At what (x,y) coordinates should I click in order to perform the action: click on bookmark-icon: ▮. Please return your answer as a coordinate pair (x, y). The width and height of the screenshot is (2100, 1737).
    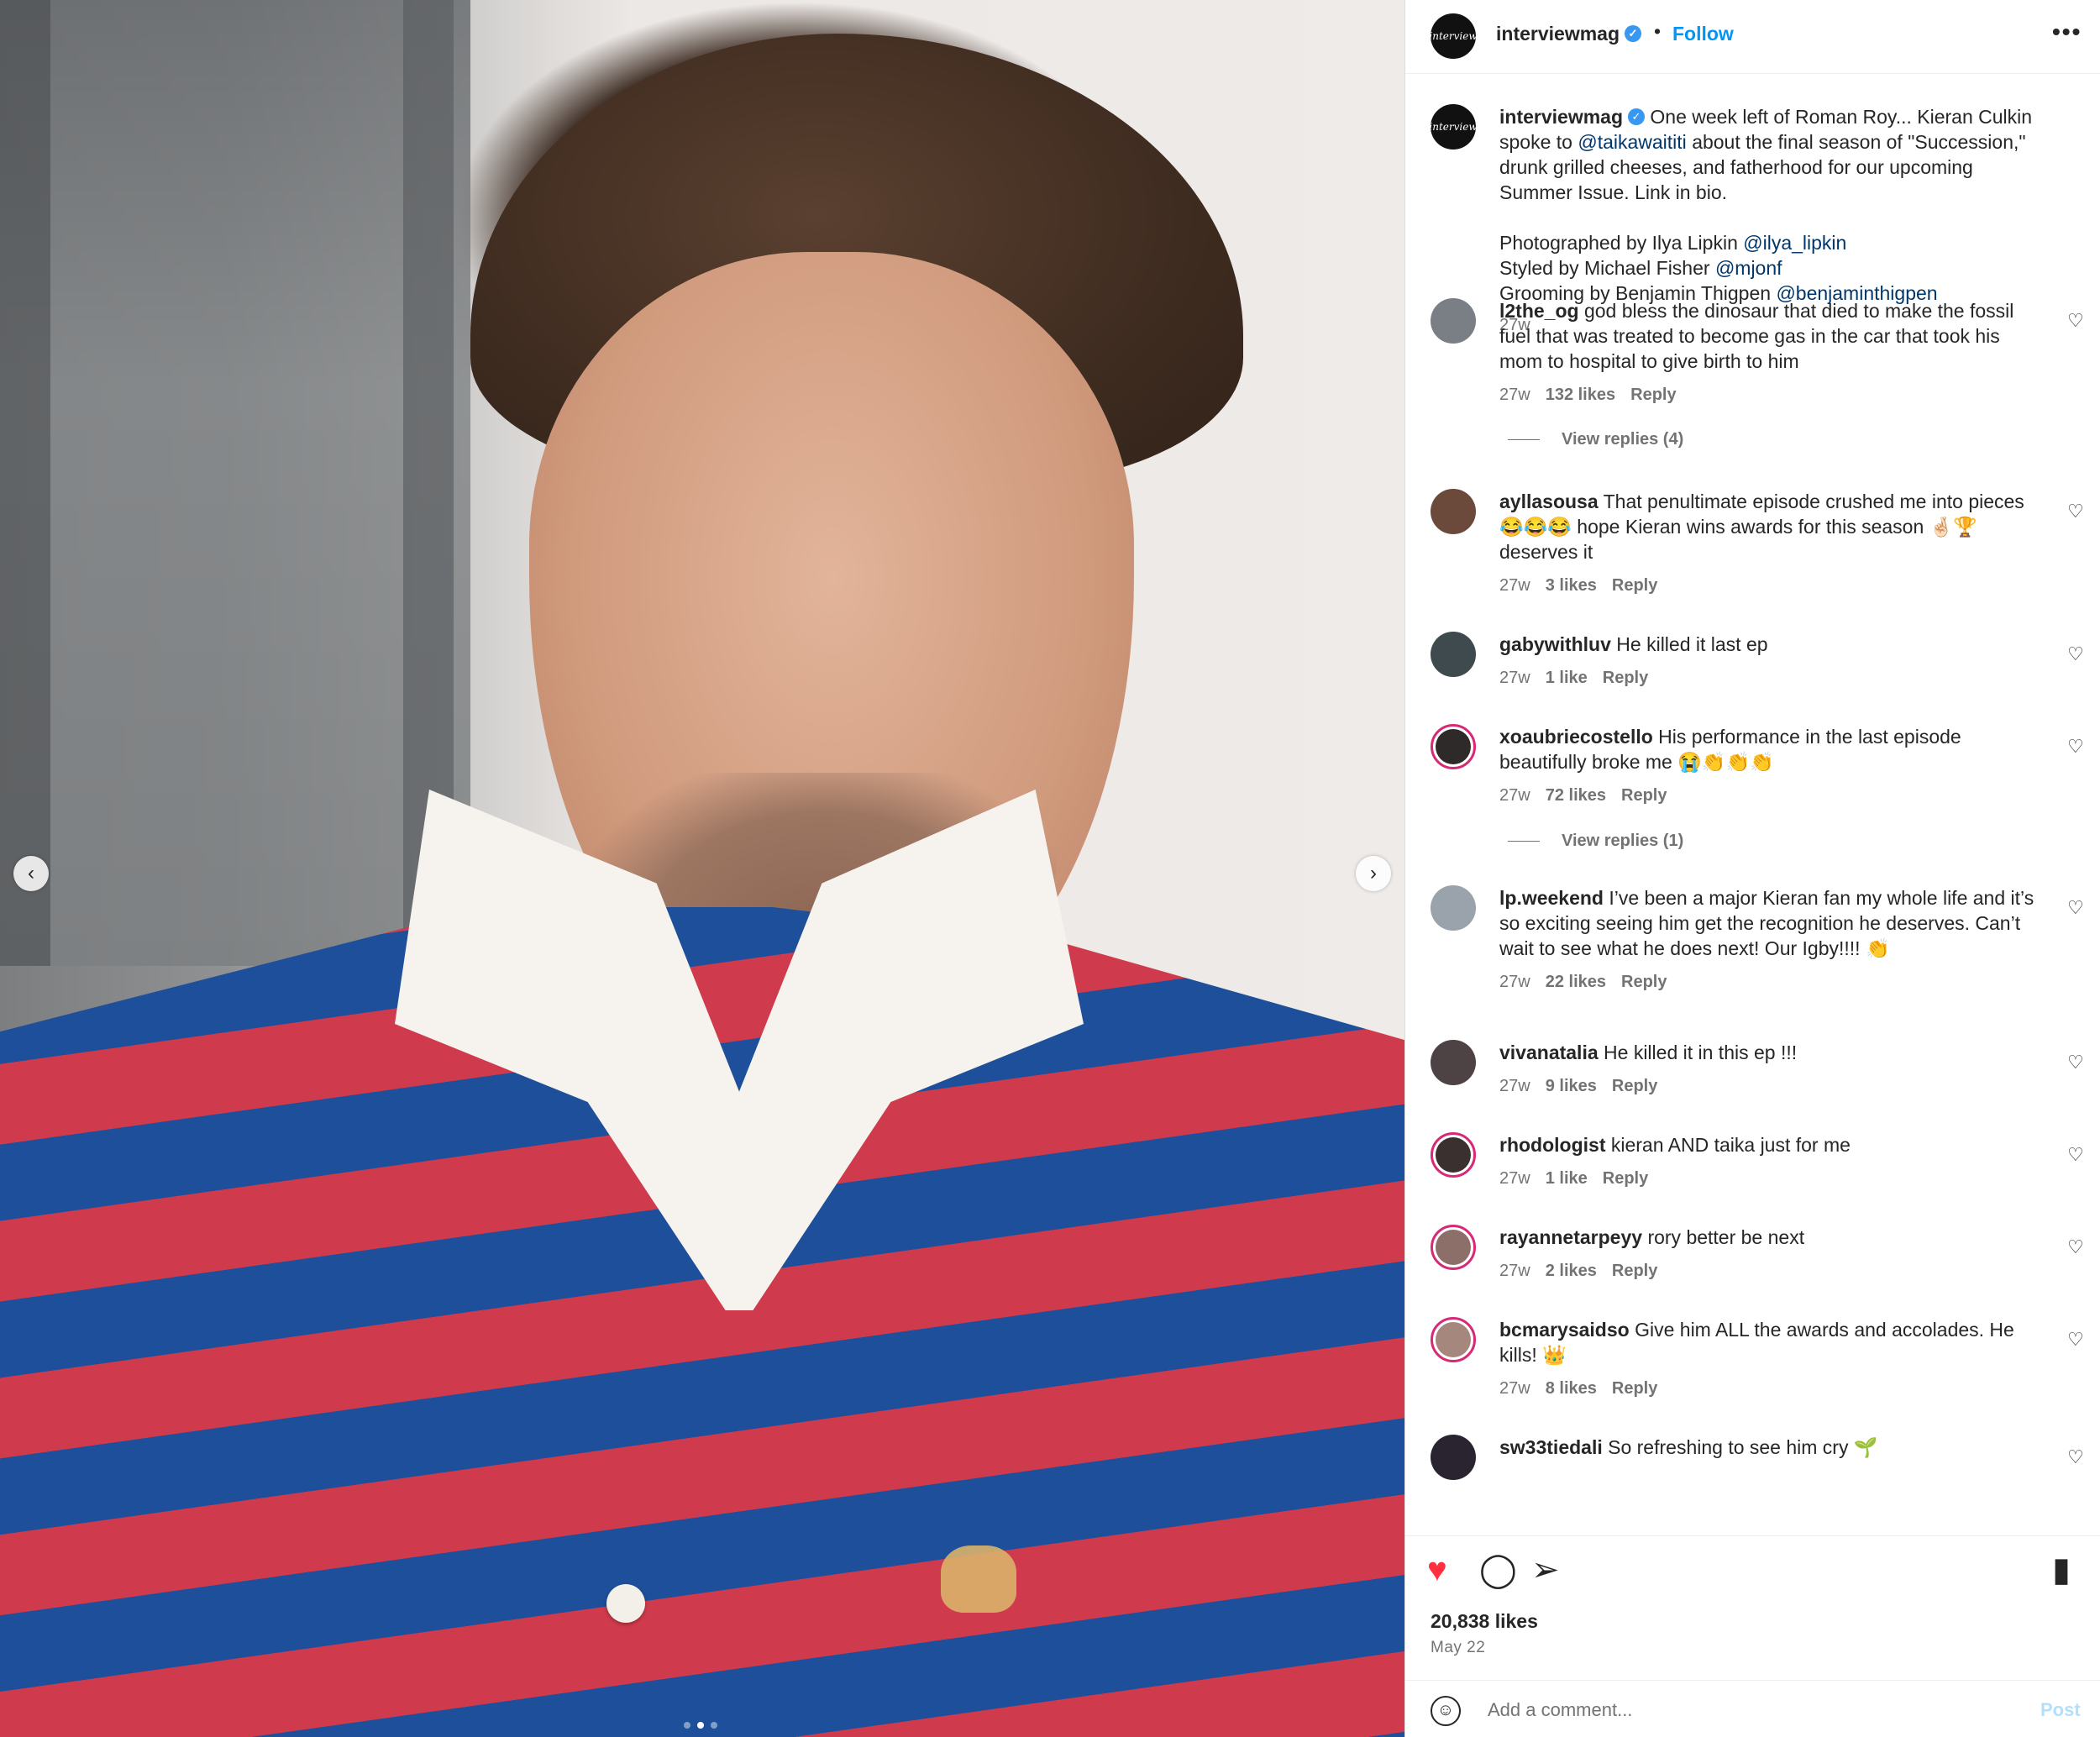
    Looking at the image, I should click on (2061, 1570).